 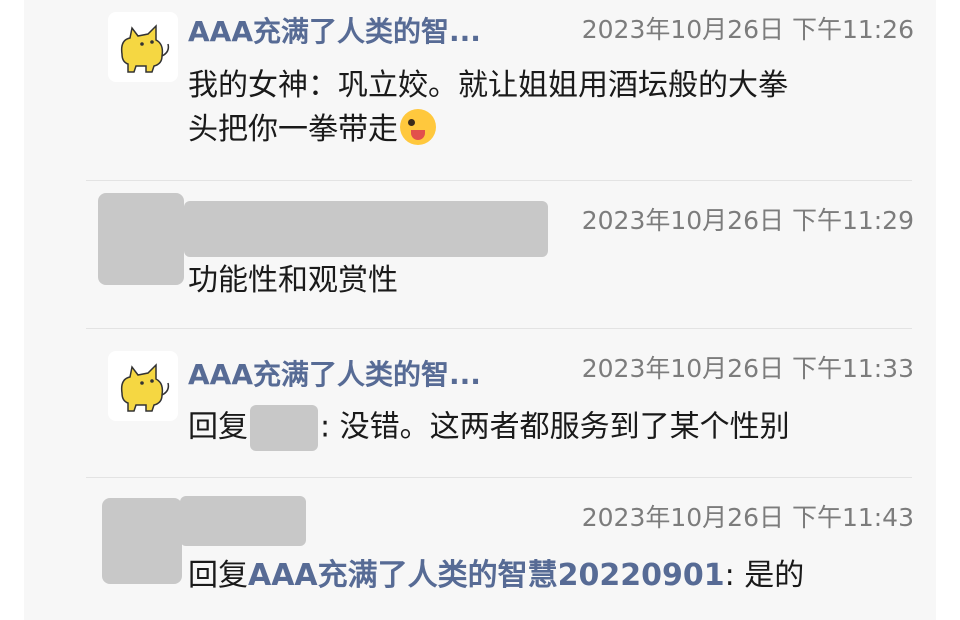 I want to click on comment-time: 2023年10月26日 下午11:26, so click(x=747, y=29).